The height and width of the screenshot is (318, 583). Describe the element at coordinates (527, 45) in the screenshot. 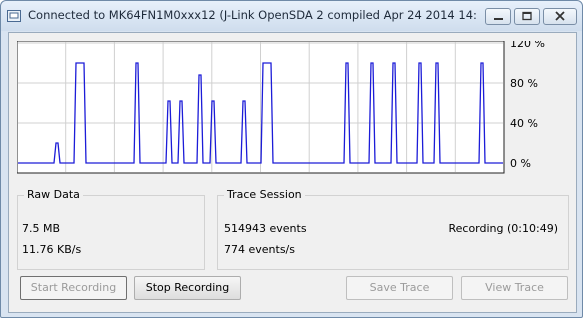

I see `y-tick-label: 120 %` at that location.